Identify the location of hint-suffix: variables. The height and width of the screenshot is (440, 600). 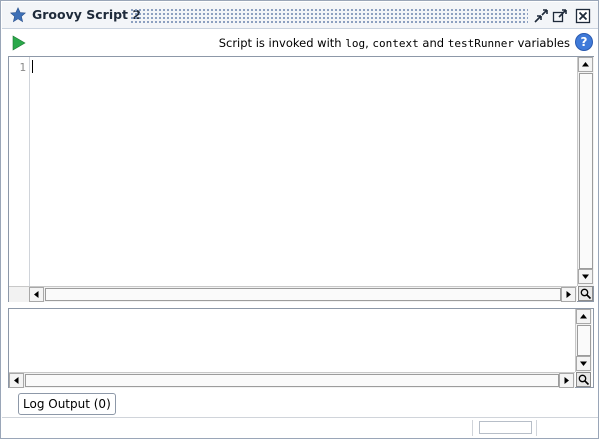
(543, 43).